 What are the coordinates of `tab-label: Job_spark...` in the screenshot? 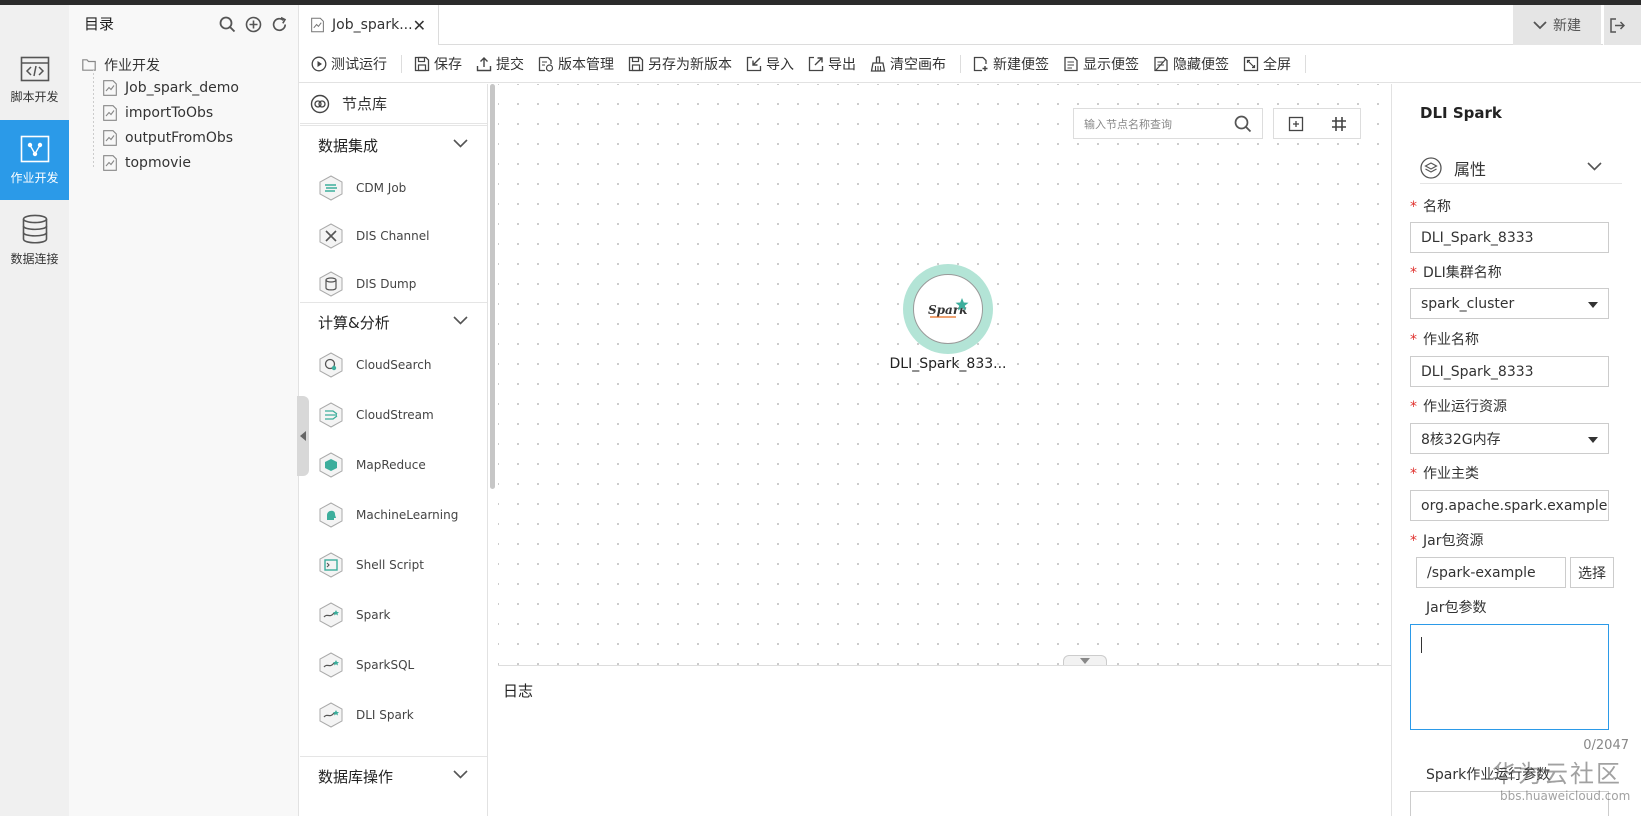 It's located at (372, 25).